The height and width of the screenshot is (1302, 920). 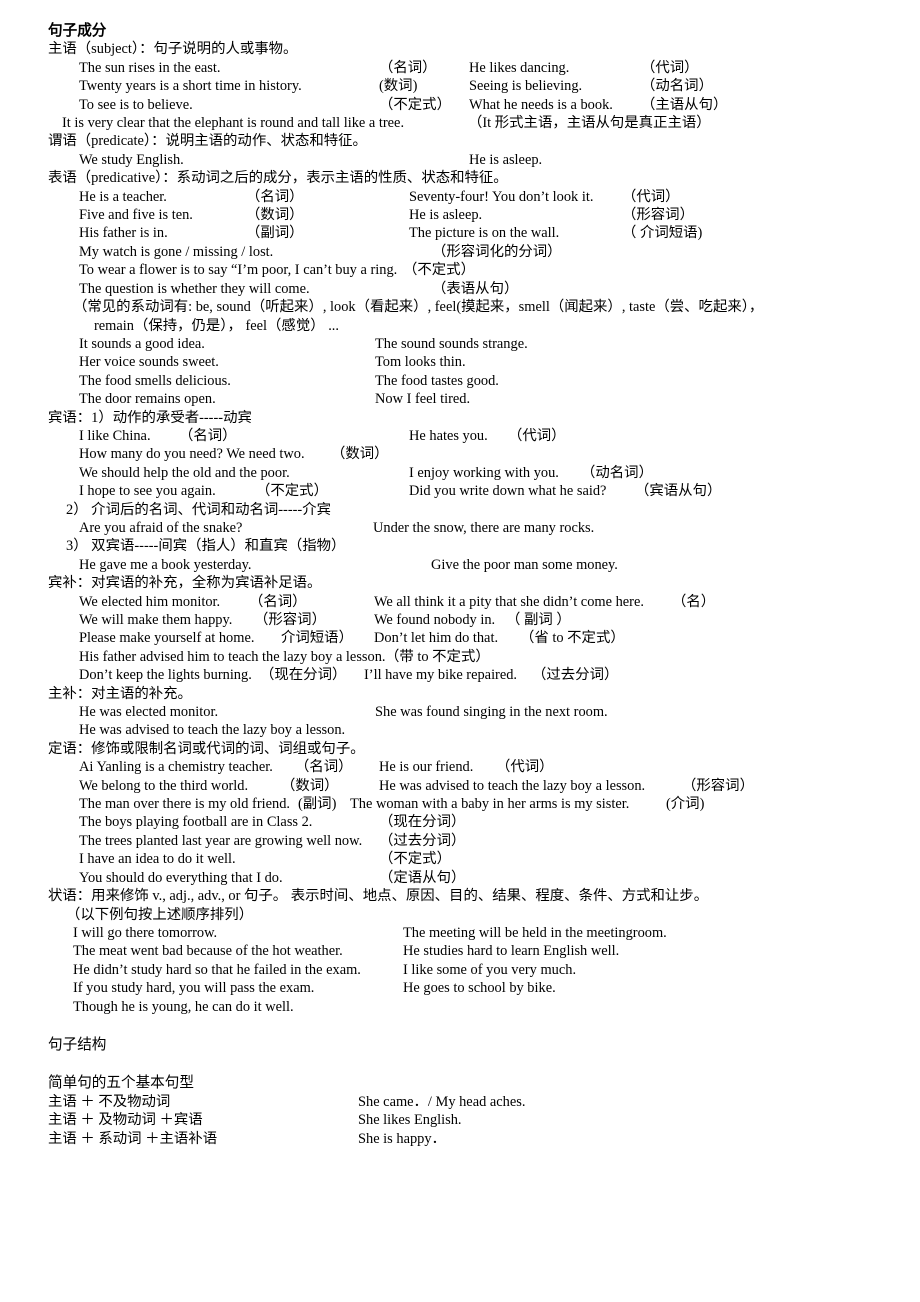 I want to click on example-right: I enjoy working with you., so click(x=484, y=472).